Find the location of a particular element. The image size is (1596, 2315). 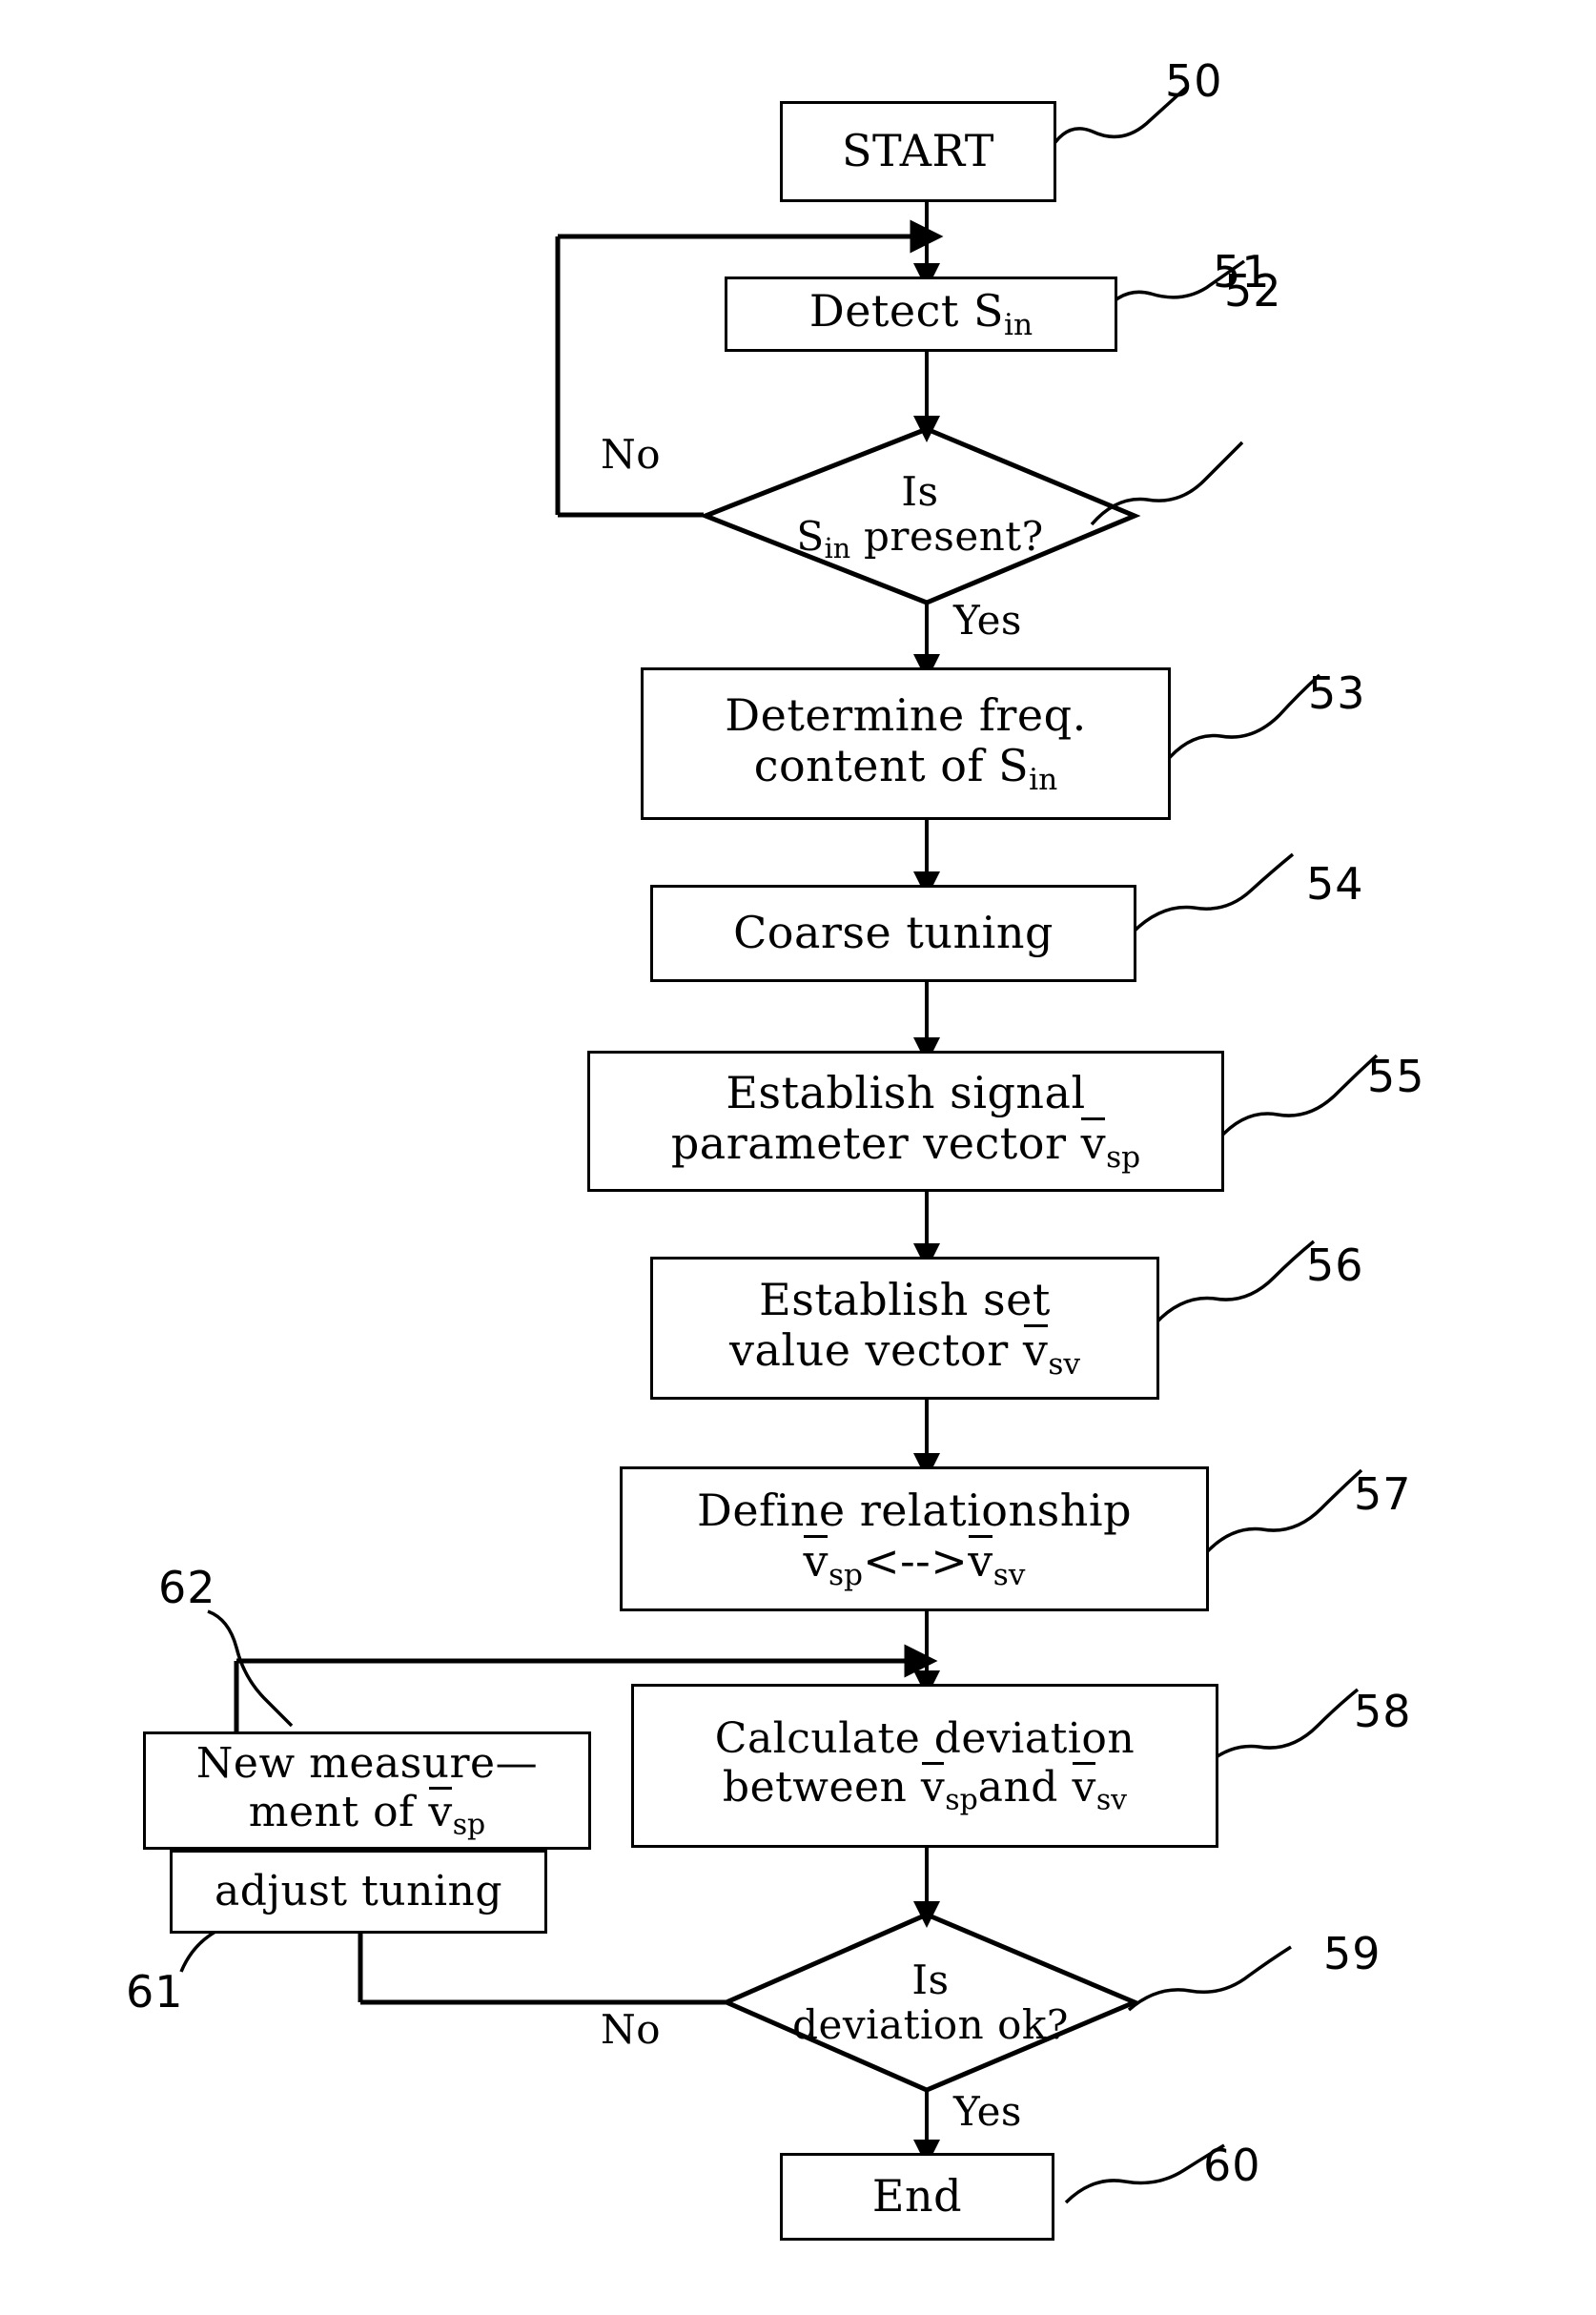

ref-numeral-54: 54 is located at coordinates (1335, 884).